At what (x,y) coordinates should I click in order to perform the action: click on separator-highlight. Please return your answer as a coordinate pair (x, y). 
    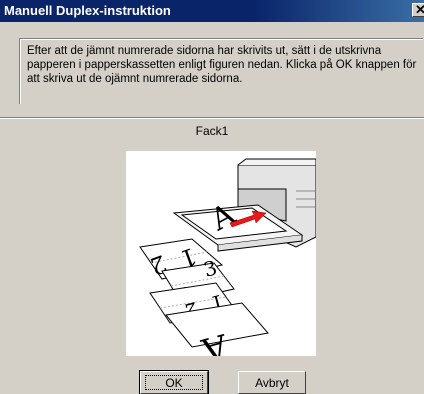
    Looking at the image, I should click on (212, 118).